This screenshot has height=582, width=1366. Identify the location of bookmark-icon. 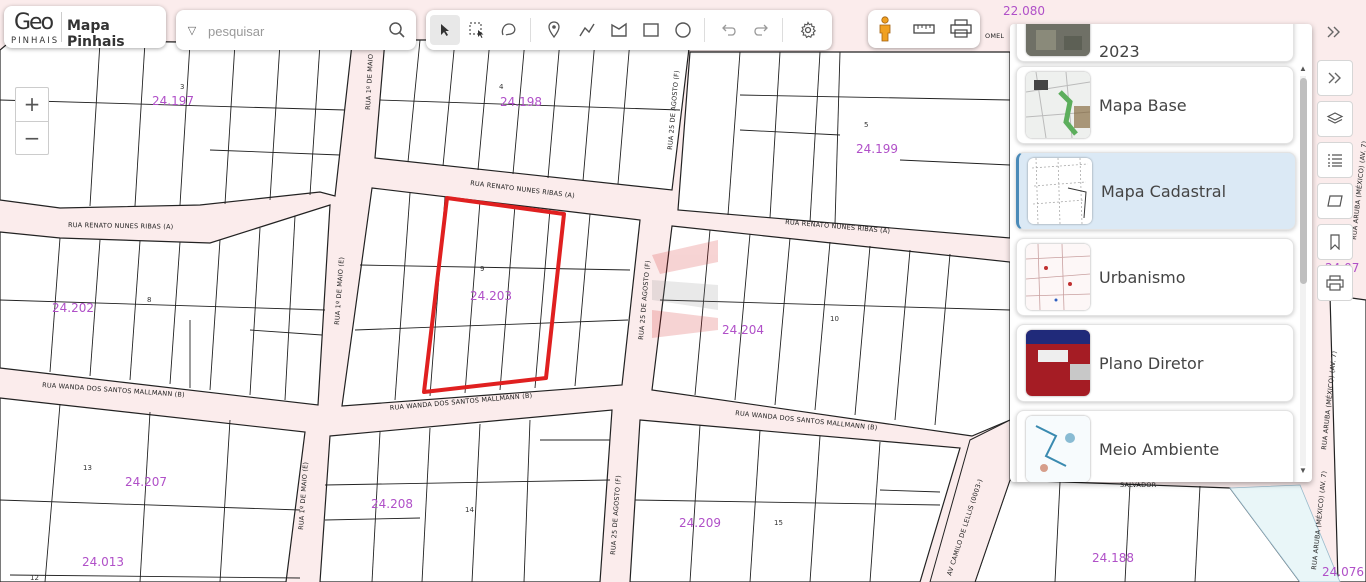
(1335, 242).